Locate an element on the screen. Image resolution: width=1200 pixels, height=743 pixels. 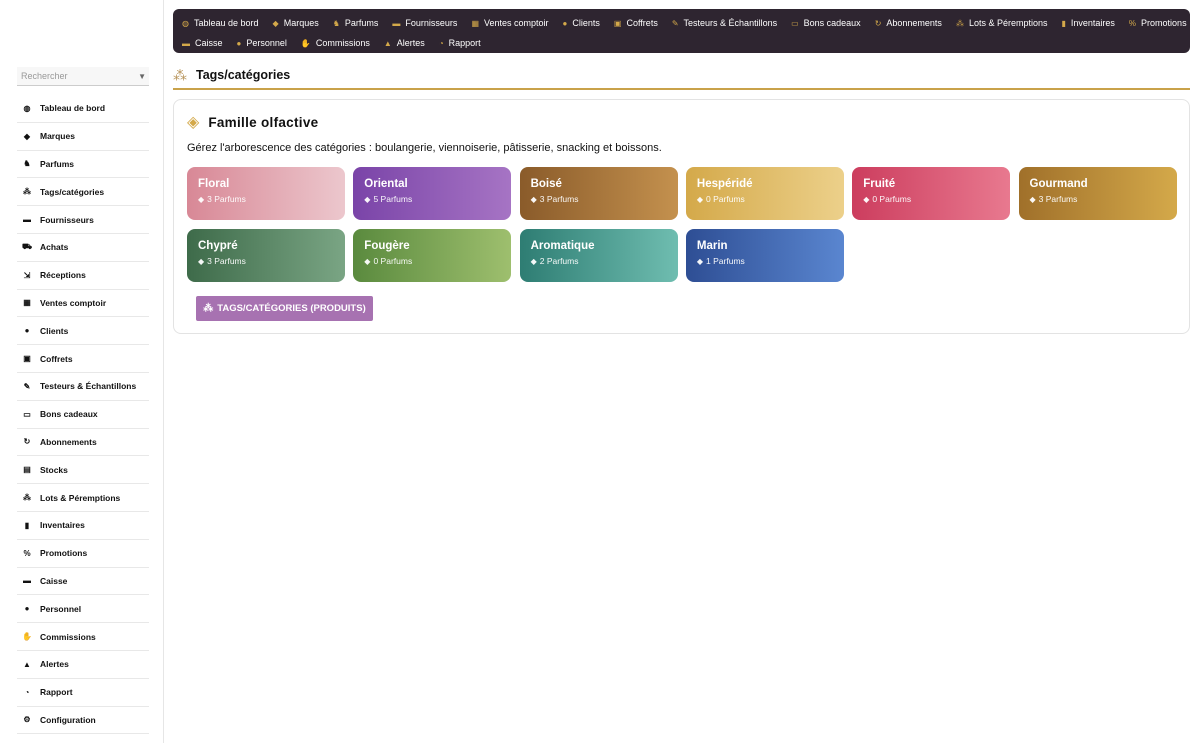
search-select: Rechercher ▼ is located at coordinates (83, 76).